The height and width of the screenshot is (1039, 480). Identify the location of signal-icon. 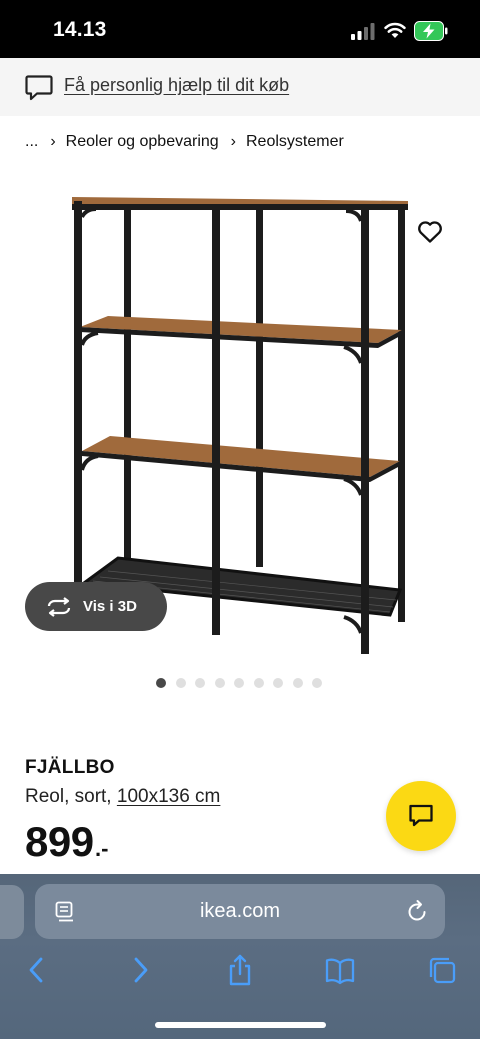
(363, 31).